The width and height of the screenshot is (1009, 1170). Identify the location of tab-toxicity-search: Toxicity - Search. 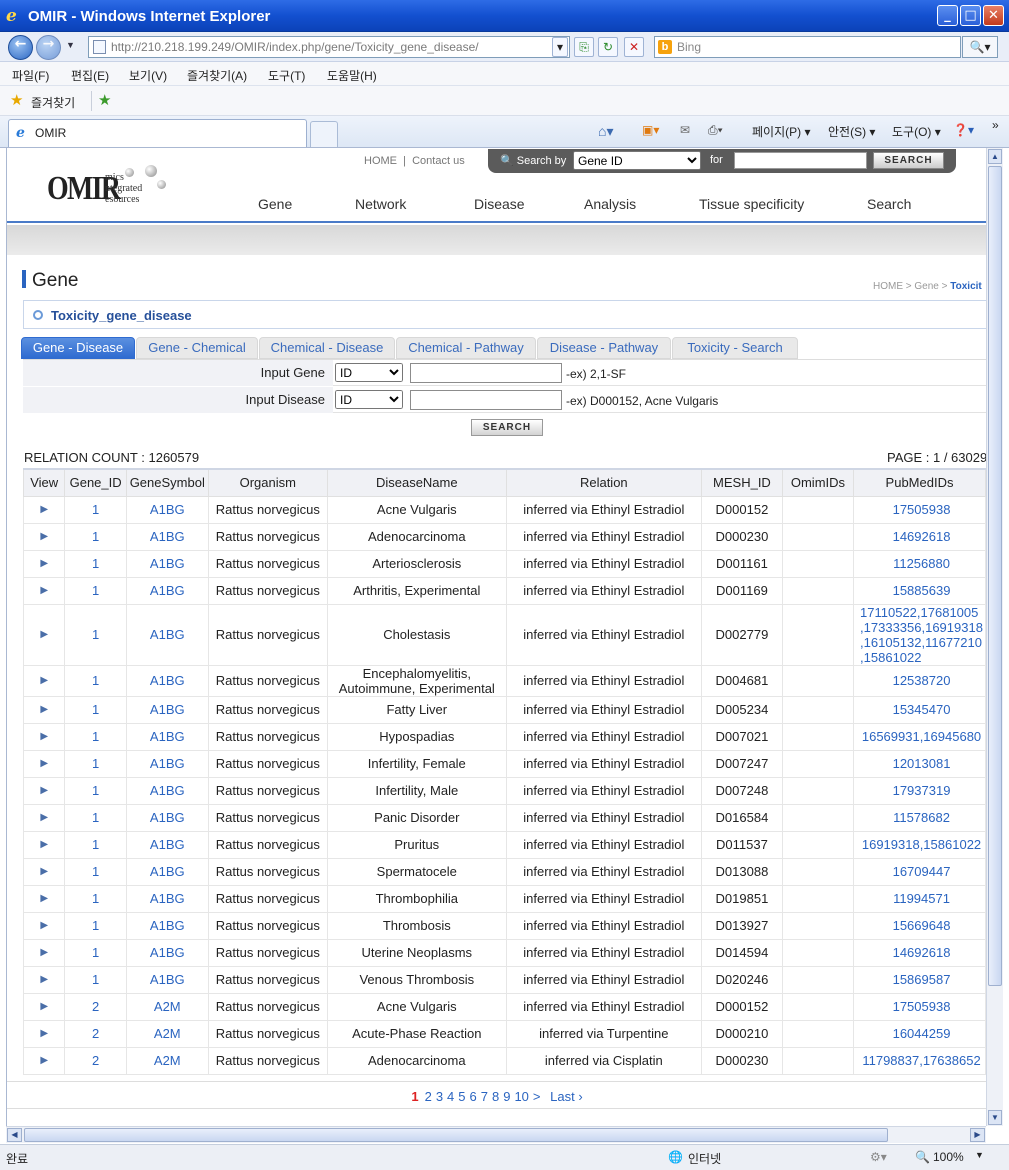
(735, 348).